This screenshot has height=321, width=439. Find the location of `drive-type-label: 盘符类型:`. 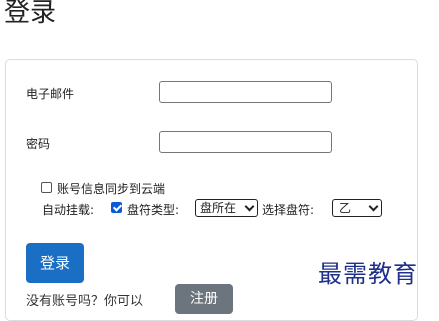

drive-type-label: 盘符类型: is located at coordinates (153, 210).